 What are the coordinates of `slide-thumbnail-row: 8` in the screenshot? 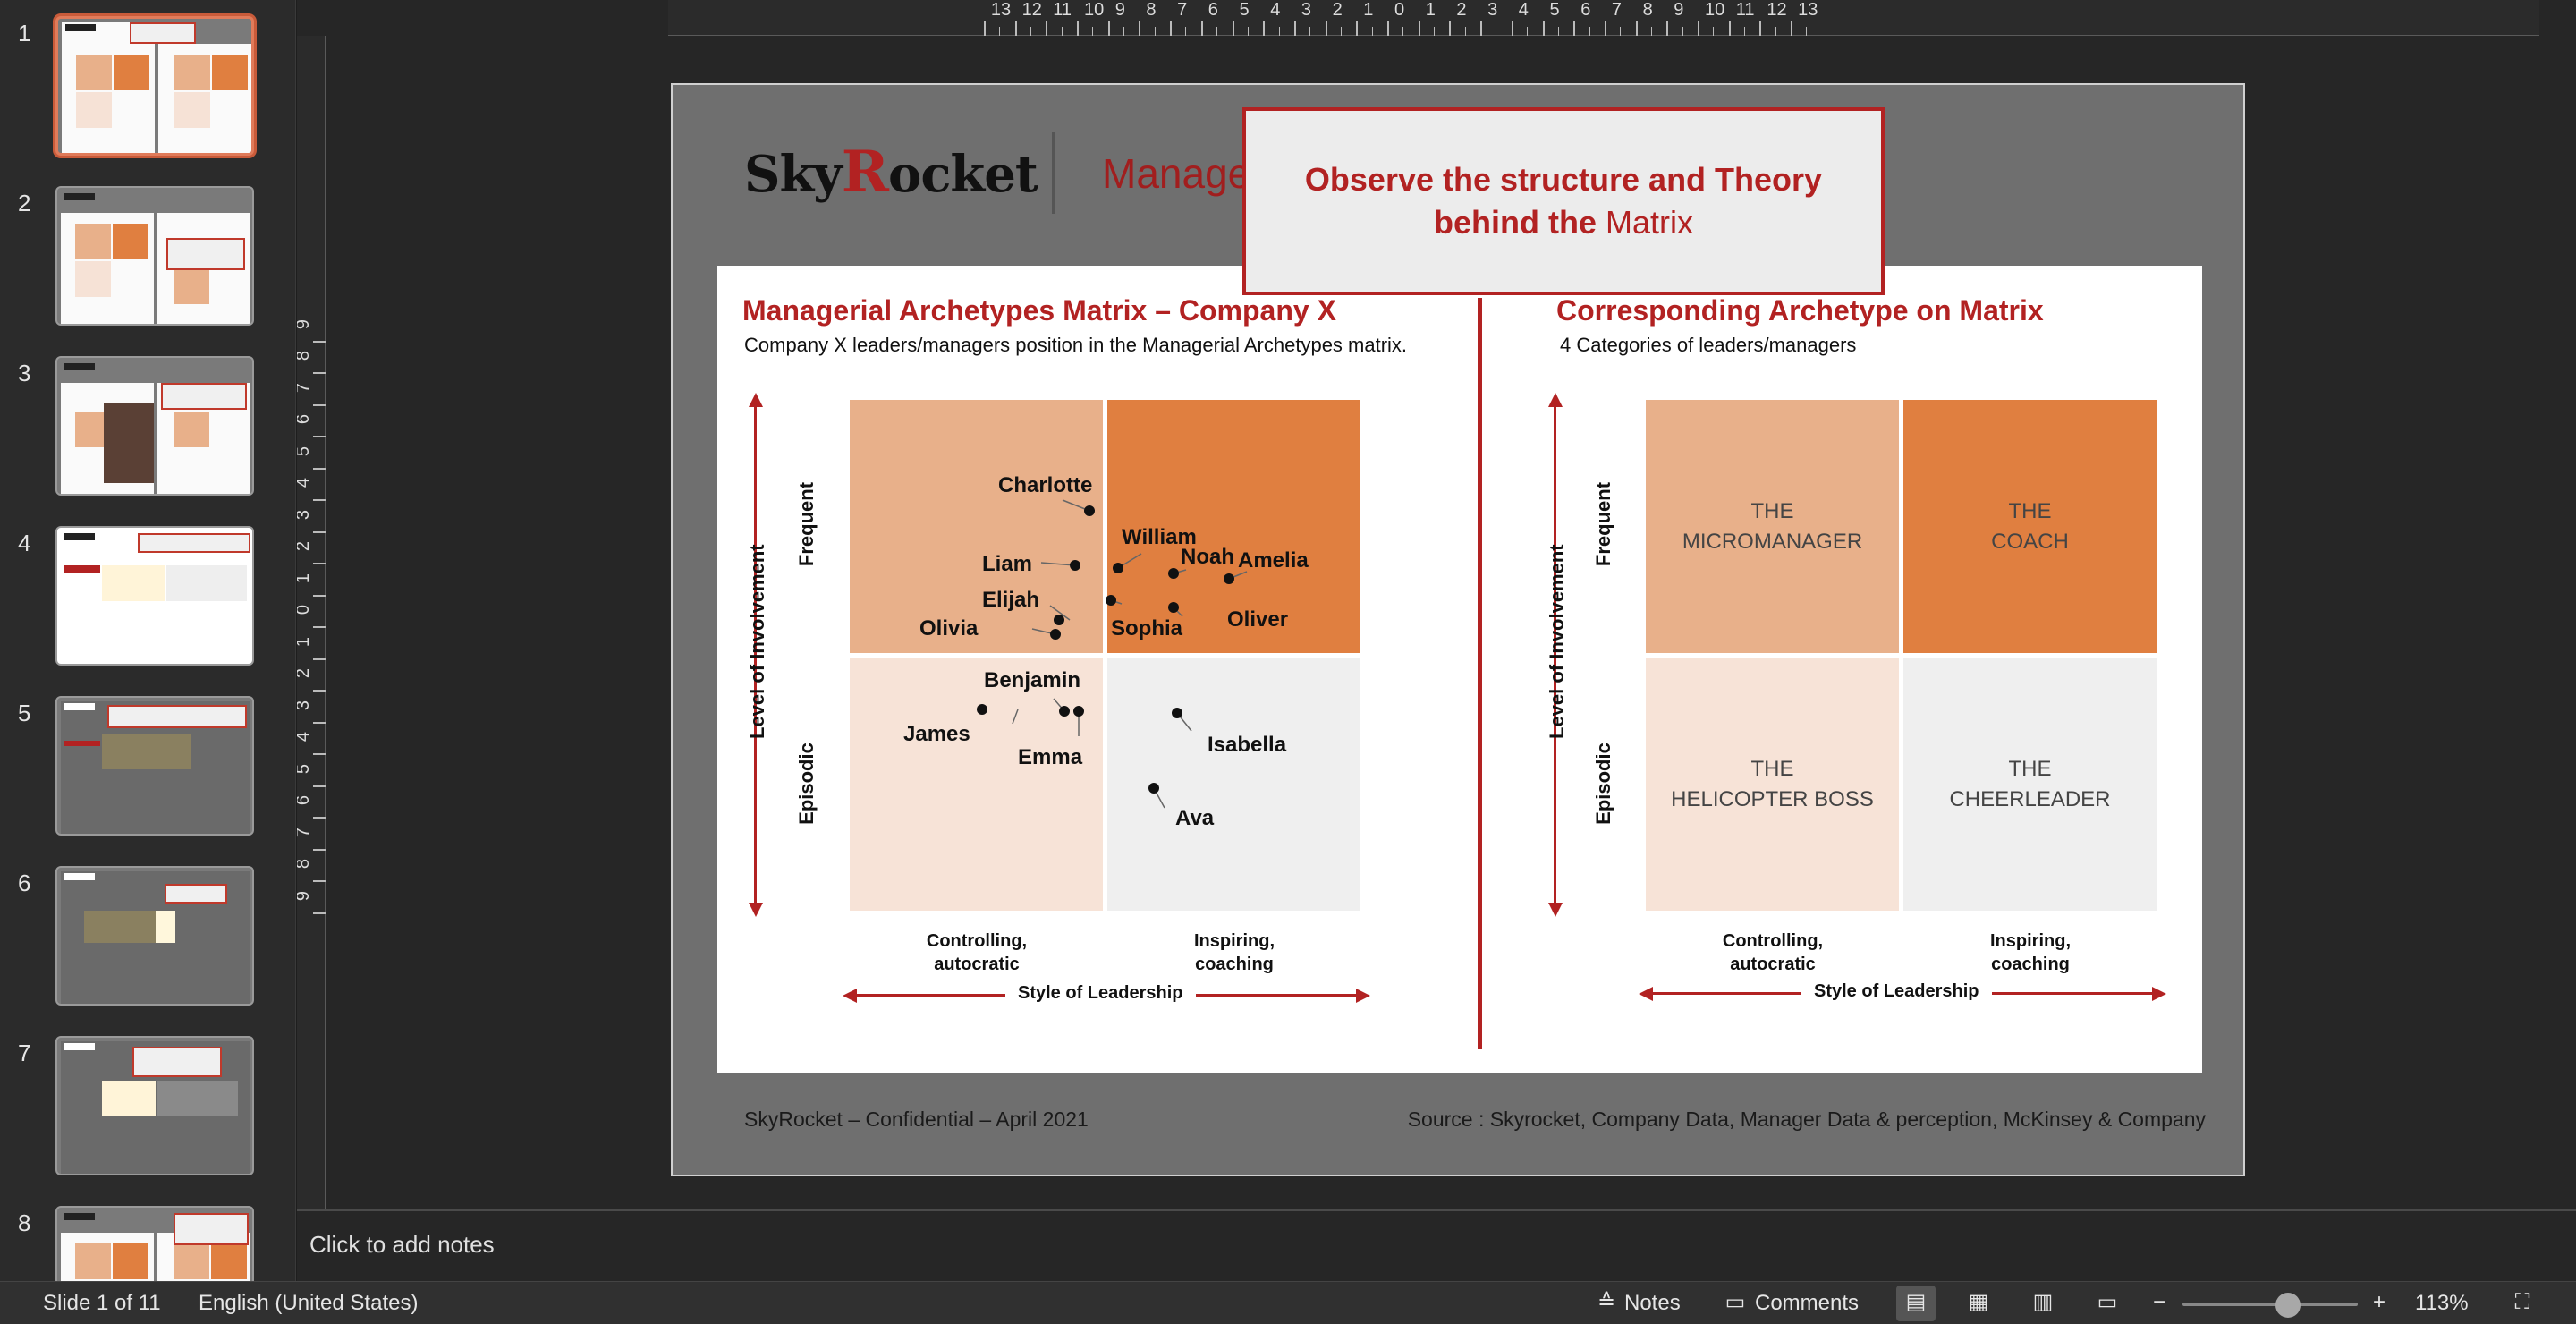 It's located at (147, 1235).